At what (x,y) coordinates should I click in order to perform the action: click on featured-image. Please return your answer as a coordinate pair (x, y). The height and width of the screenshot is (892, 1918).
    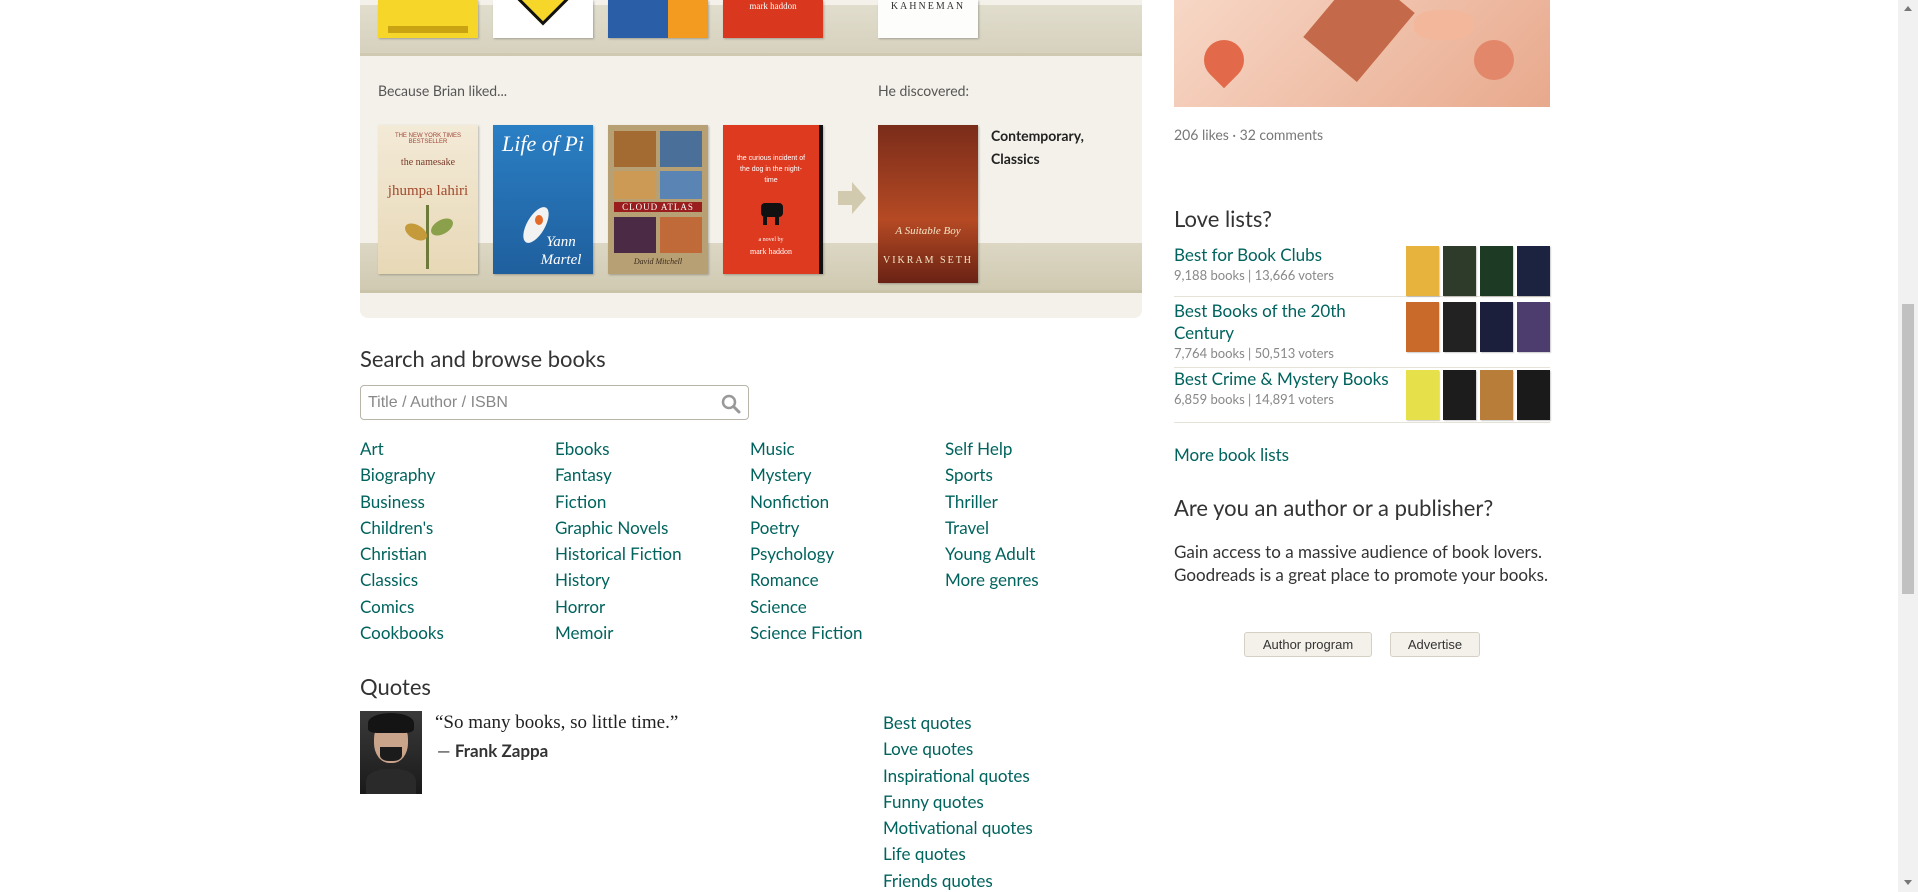
    Looking at the image, I should click on (1362, 53).